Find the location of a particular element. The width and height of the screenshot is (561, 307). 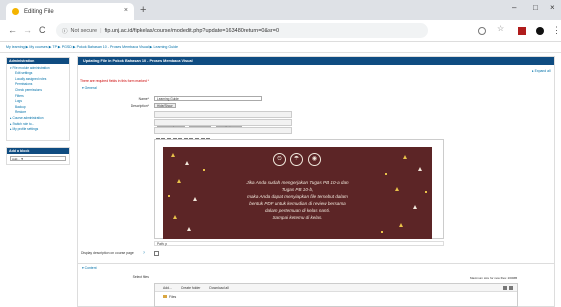

forward-icon: → is located at coordinates (27, 30).